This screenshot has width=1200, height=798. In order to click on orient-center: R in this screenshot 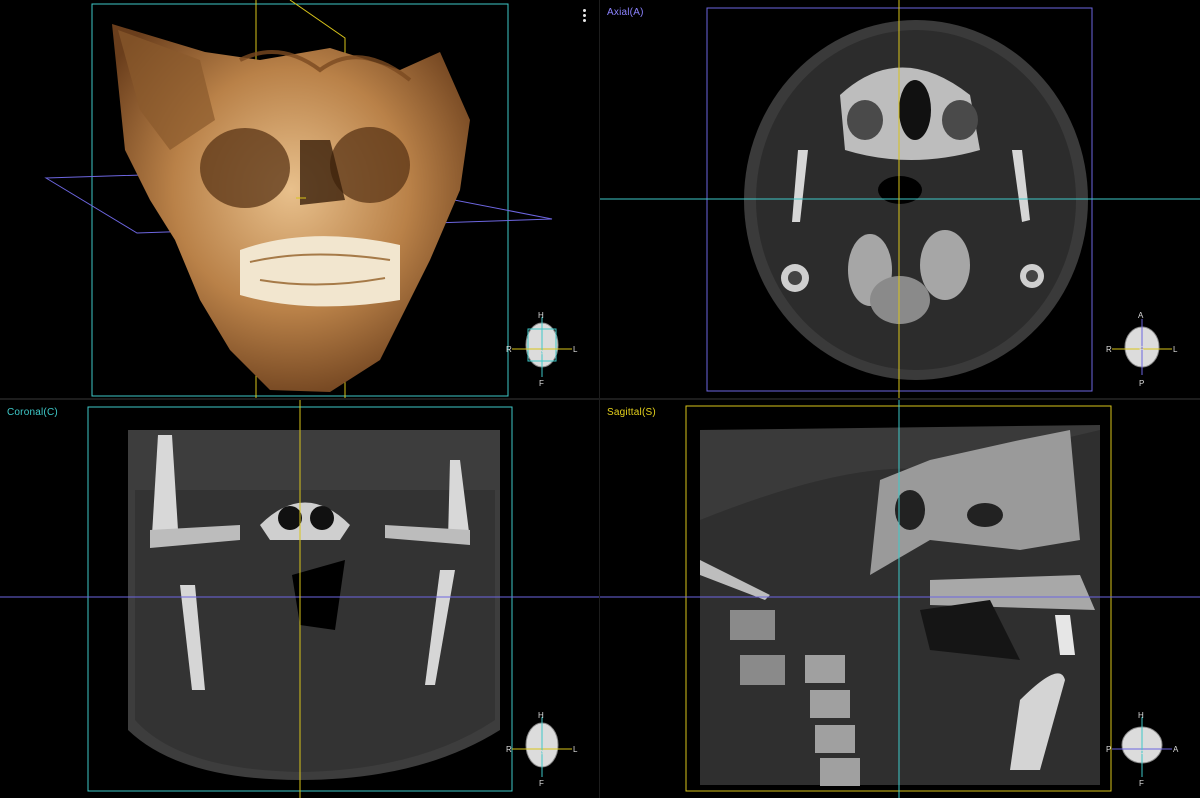, I will do `click(1142, 753)`.